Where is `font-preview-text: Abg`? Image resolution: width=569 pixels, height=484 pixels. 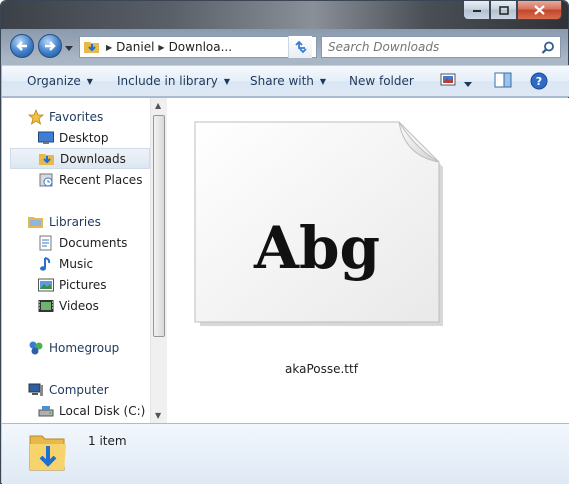 font-preview-text: Abg is located at coordinates (316, 248).